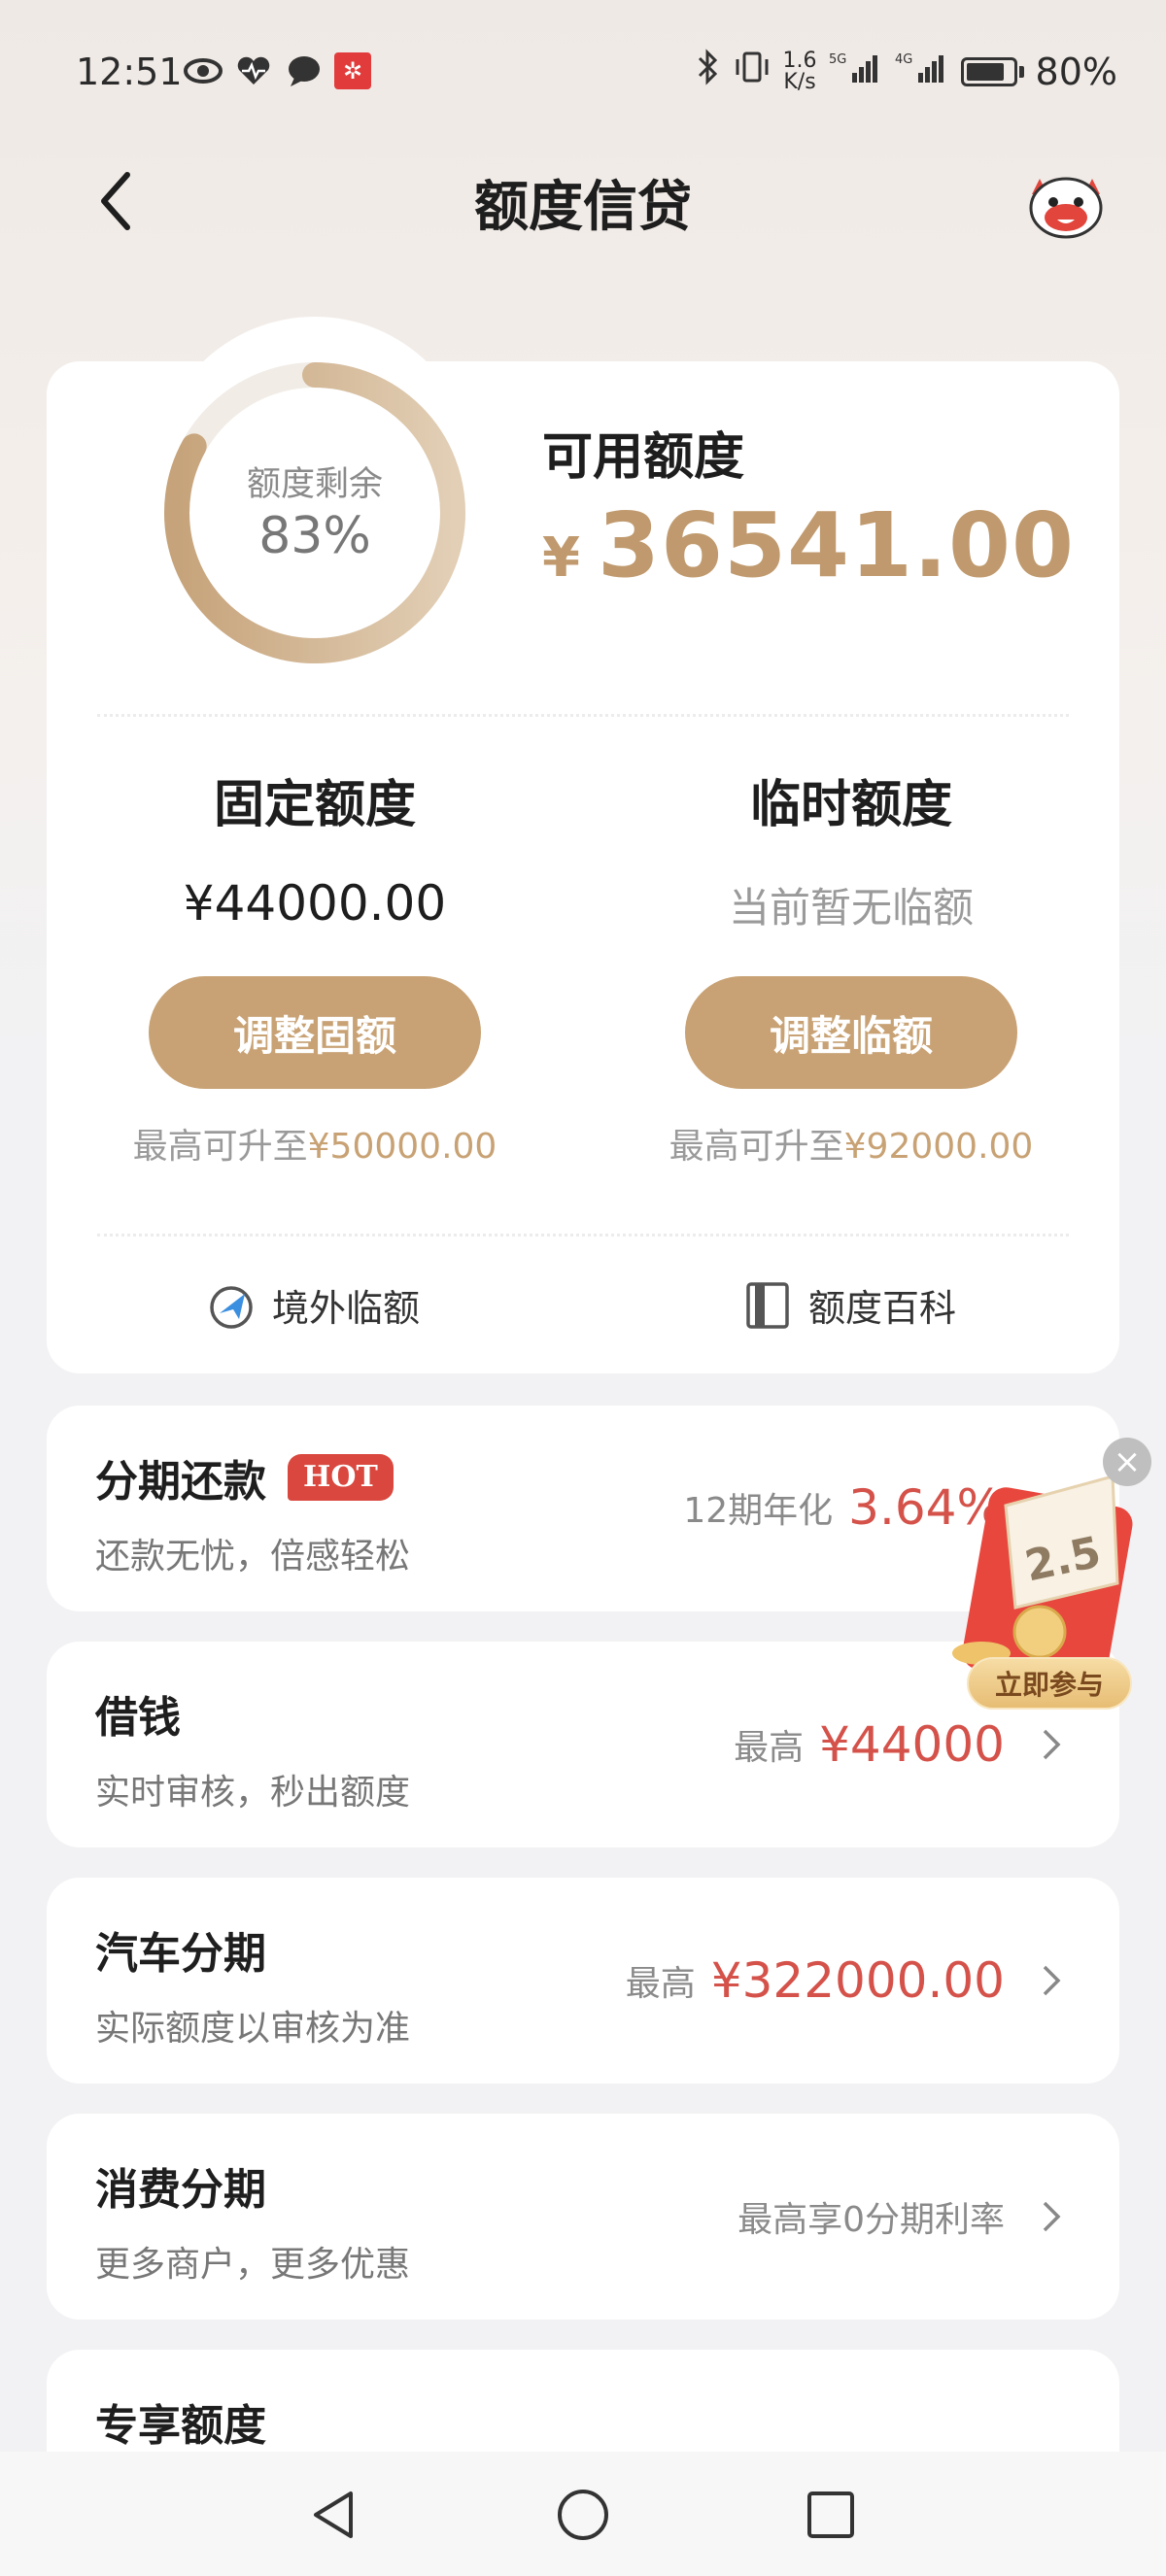 Image resolution: width=1166 pixels, height=2576 pixels. What do you see at coordinates (180, 1954) in the screenshot?
I see `list-item-title-text: 汽车分期` at bounding box center [180, 1954].